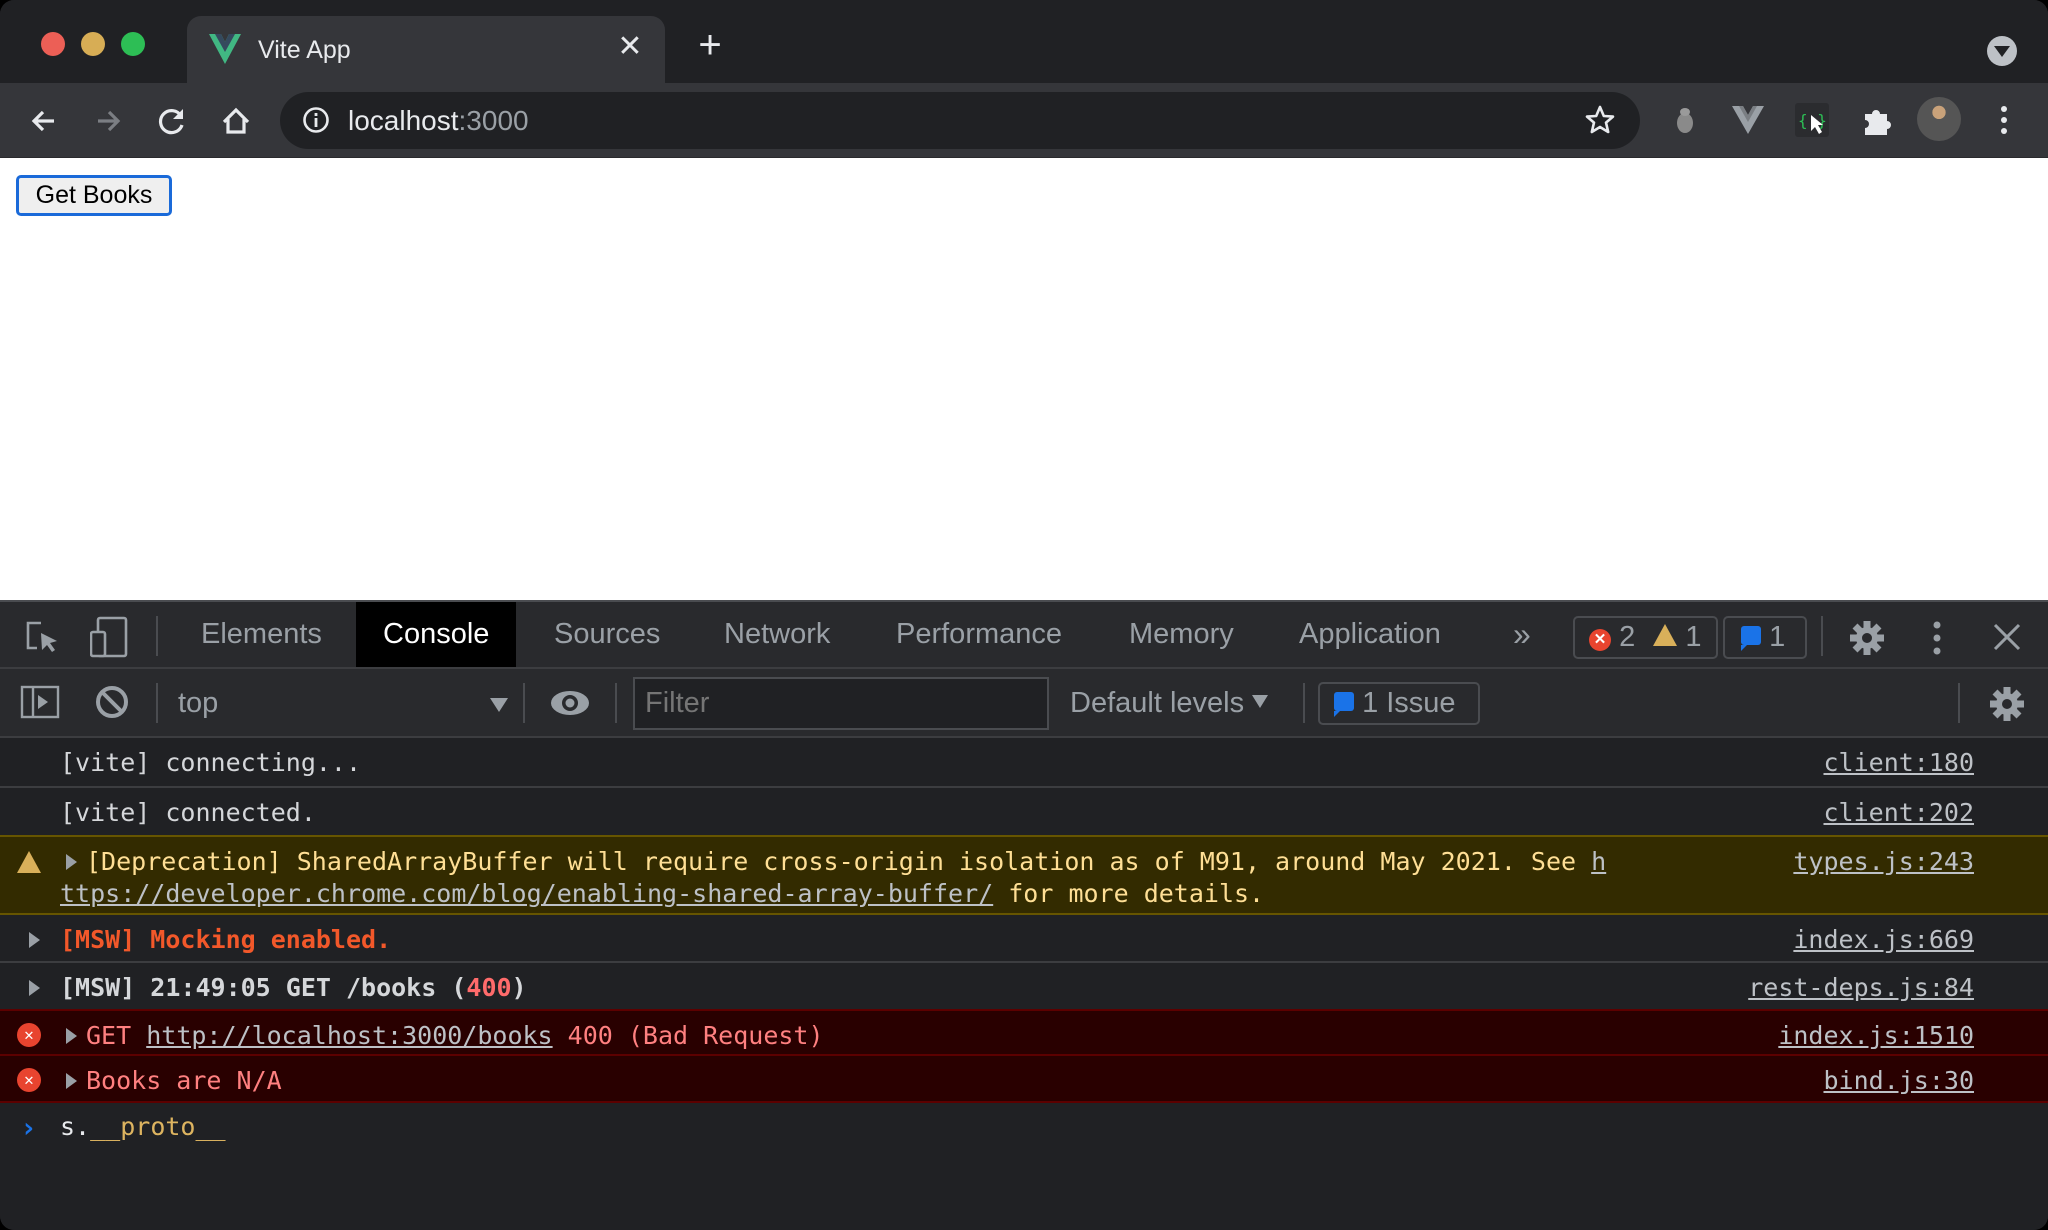 This screenshot has width=2048, height=1230. What do you see at coordinates (710, 45) in the screenshot?
I see `new-tab-button: +` at bounding box center [710, 45].